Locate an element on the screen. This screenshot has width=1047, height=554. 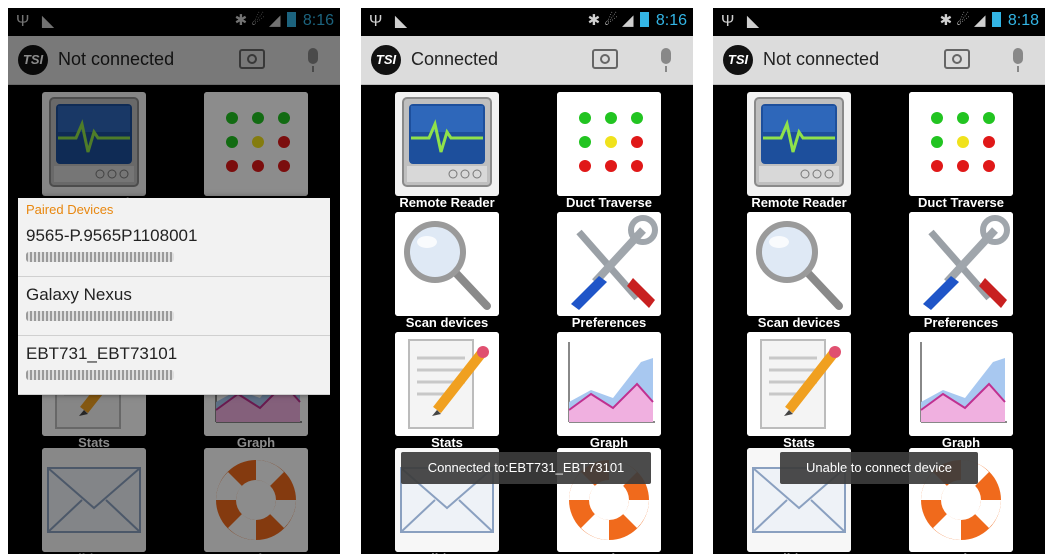
device-list-item: 9565-P.9565P1108001 is located at coordinates (174, 247).